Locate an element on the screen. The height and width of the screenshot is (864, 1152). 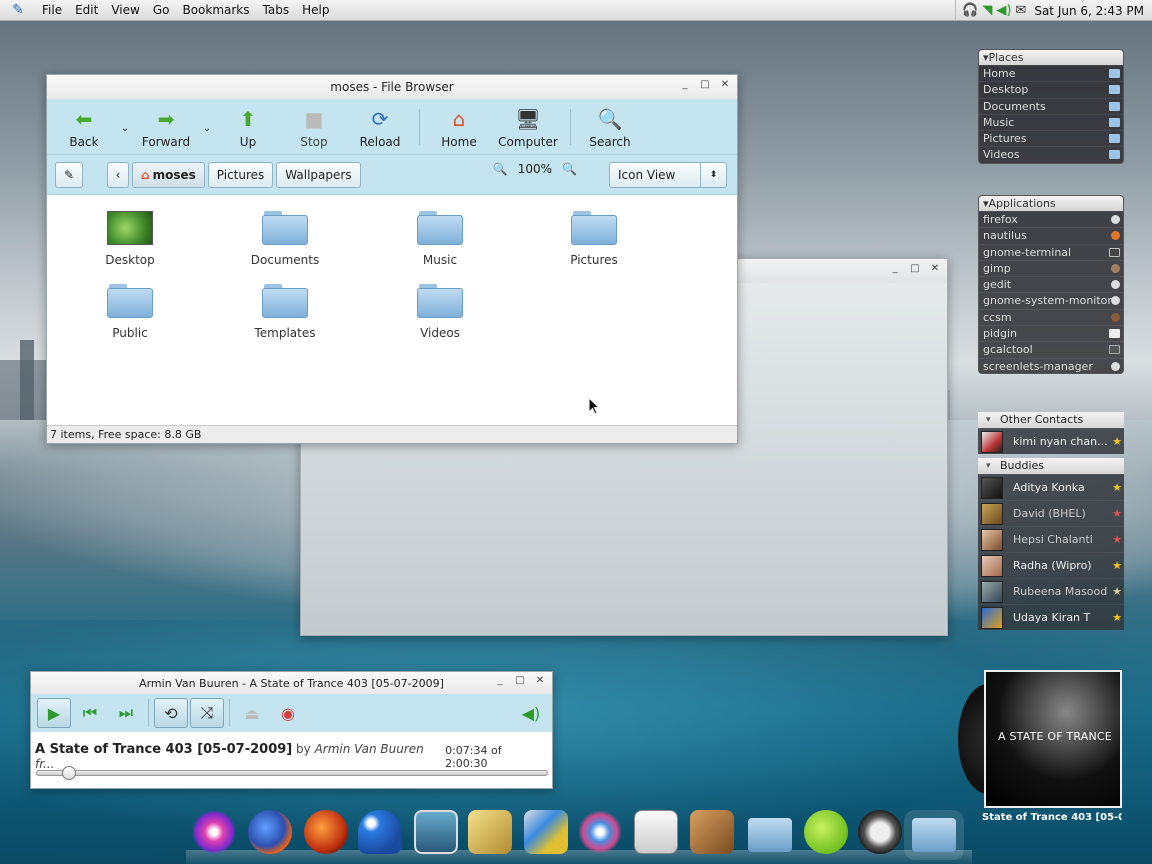
place-music: Music is located at coordinates (1051, 121).